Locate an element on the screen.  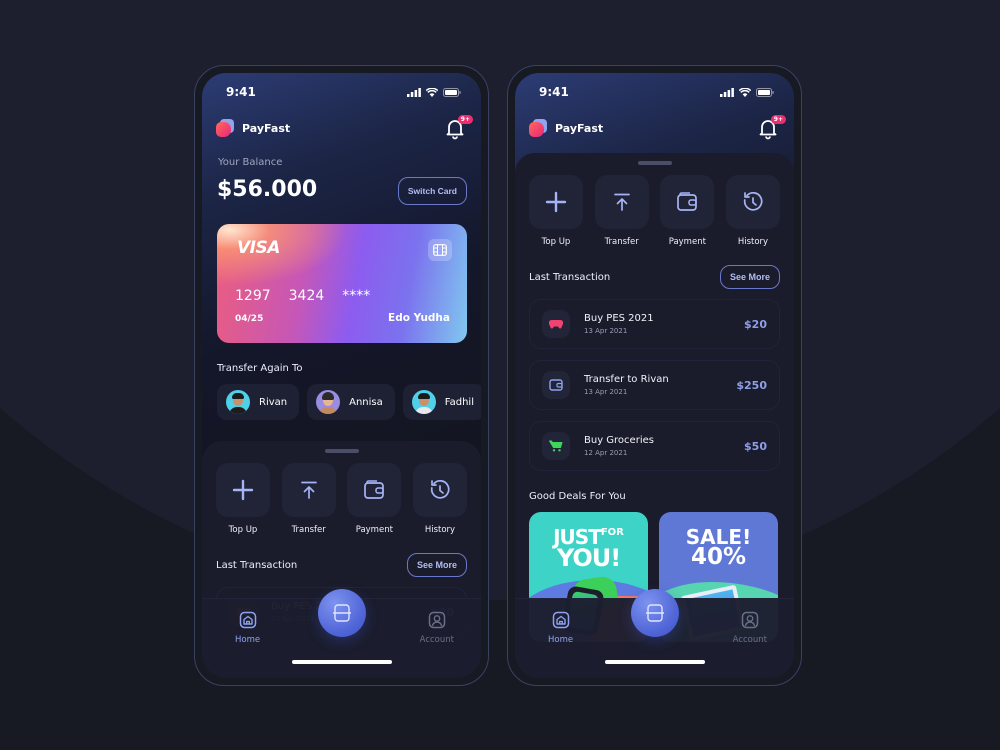
transaction-date: 13 Apr 2021 is located at coordinates (606, 392).